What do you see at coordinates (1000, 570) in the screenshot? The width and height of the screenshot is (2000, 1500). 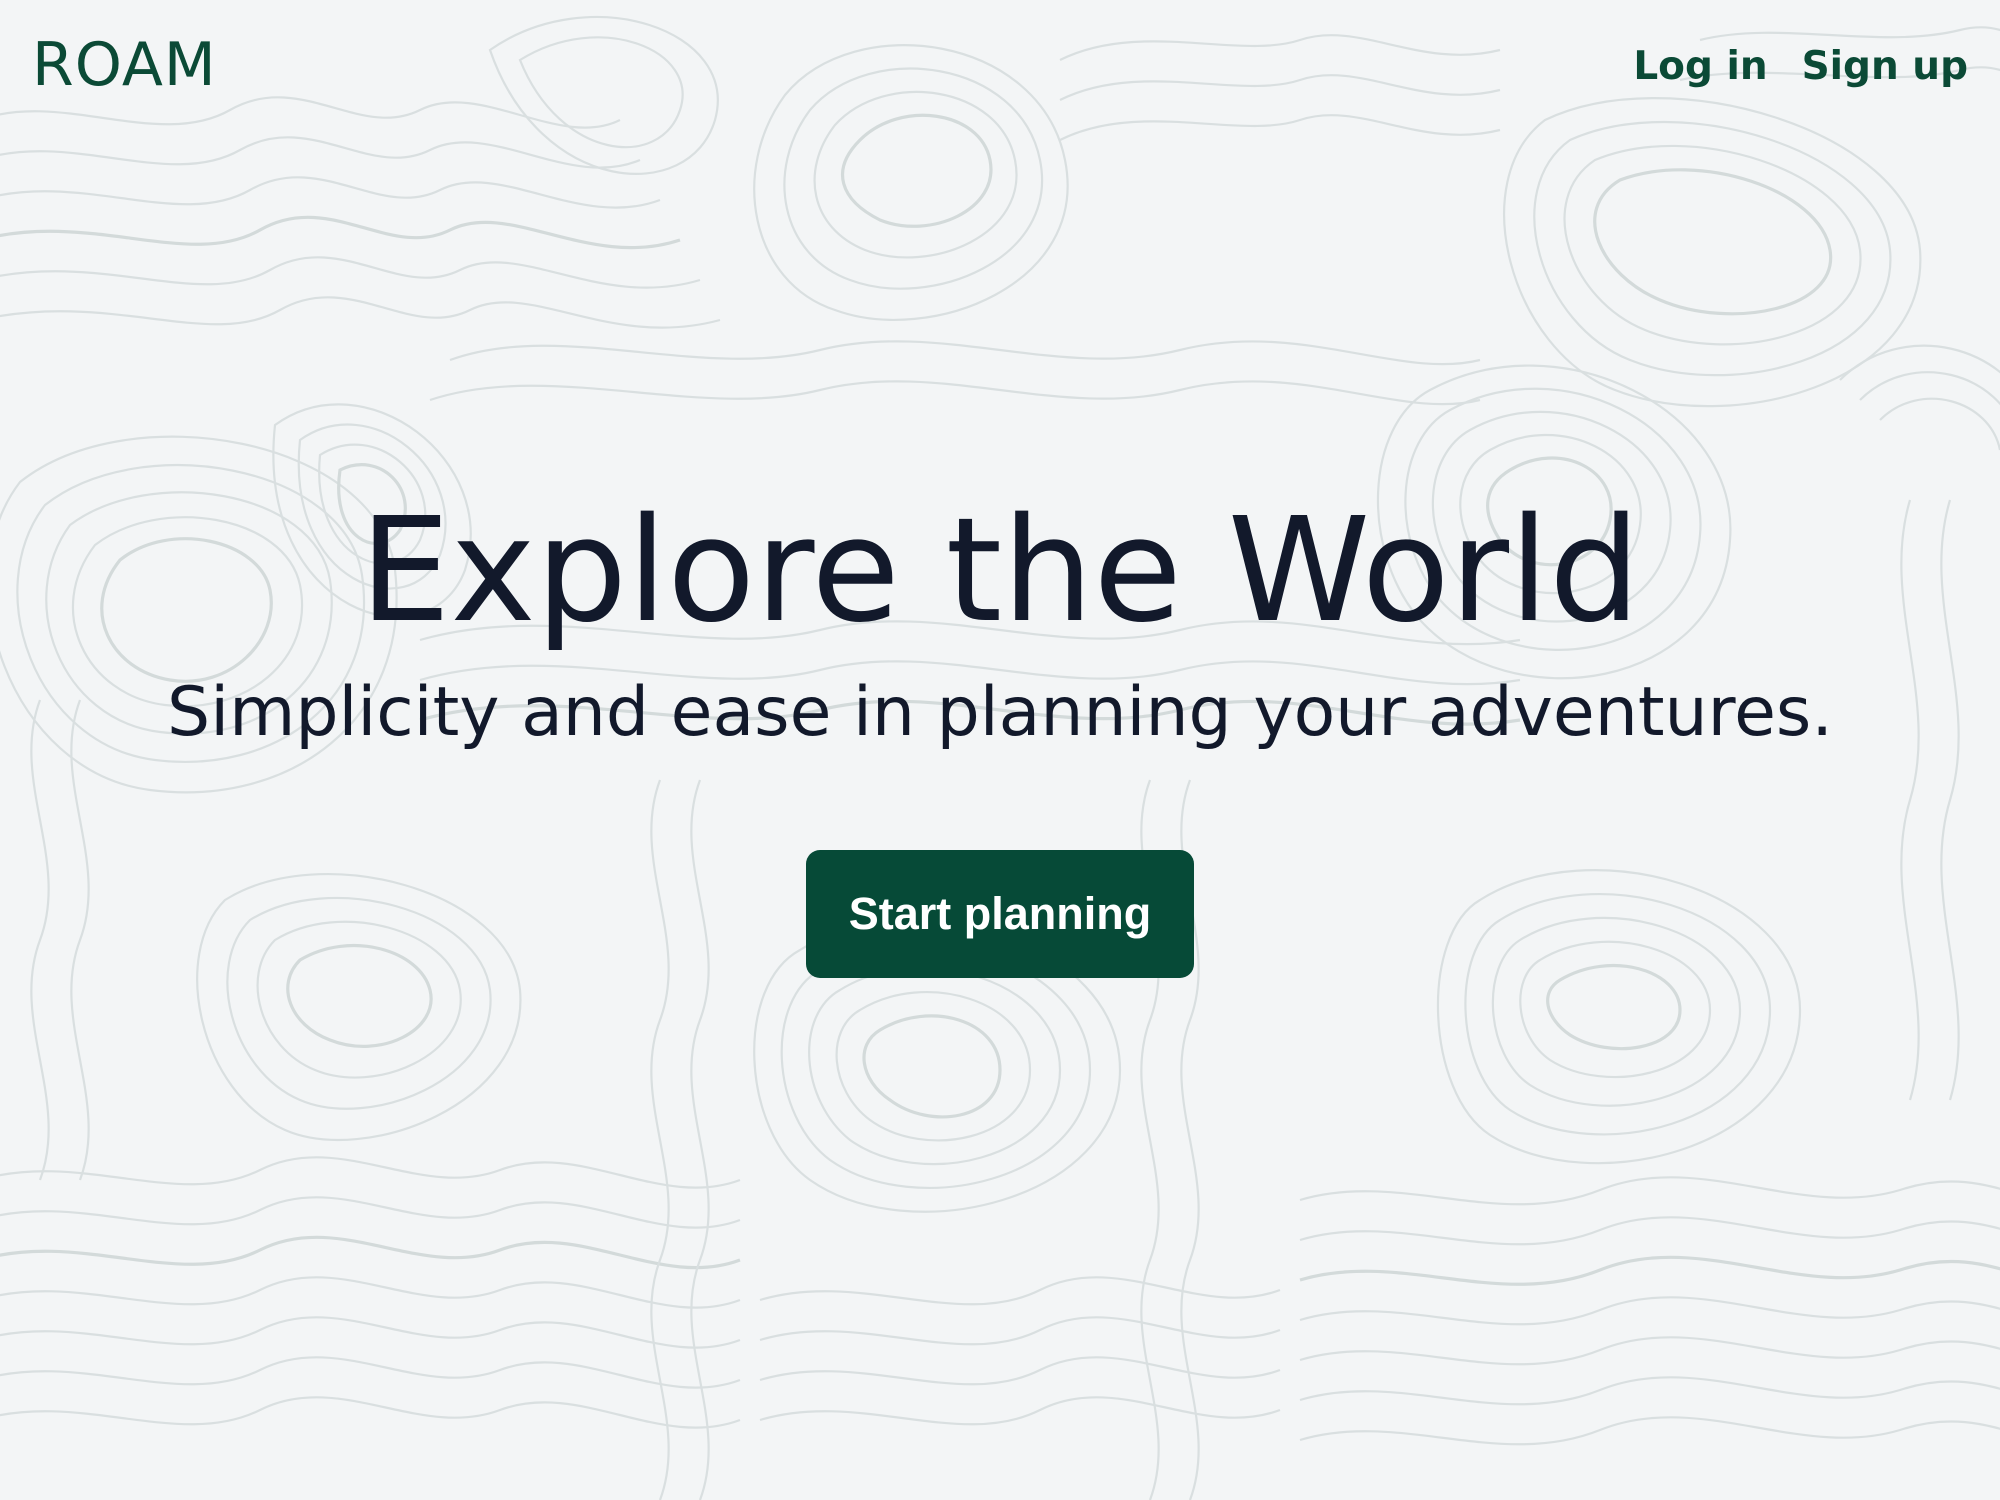 I see `hero-title: Explore the World` at bounding box center [1000, 570].